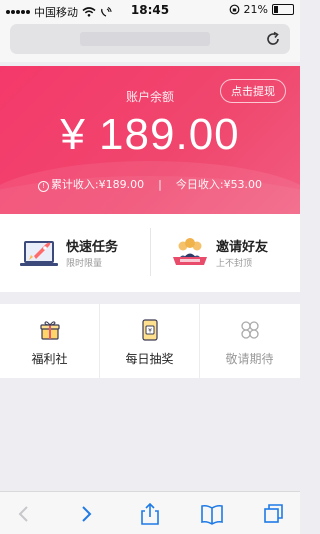 Image resolution: width=320 pixels, height=534 pixels. What do you see at coordinates (255, 9) in the screenshot?
I see `battery-percent: 21%` at bounding box center [255, 9].